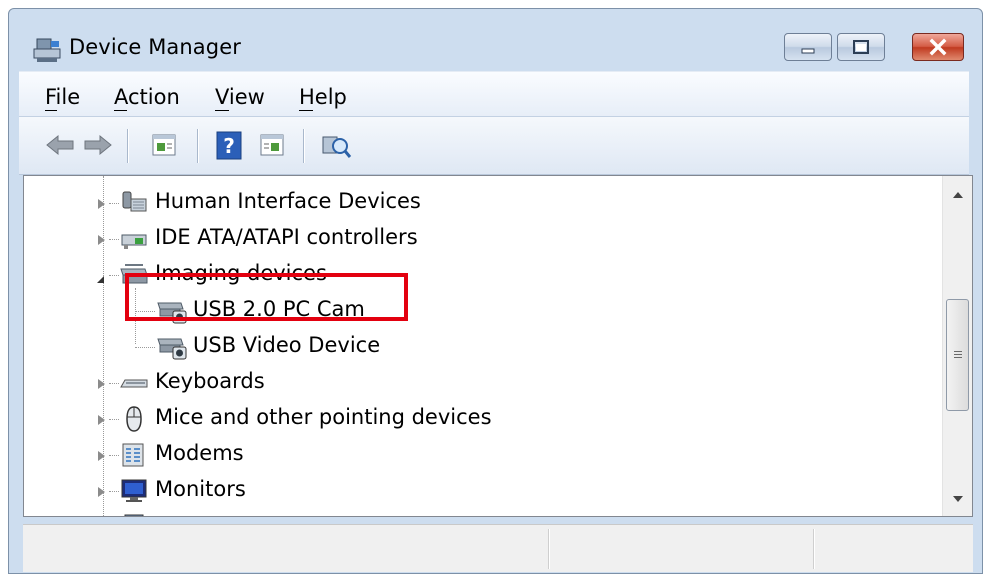  I want to click on title-bar: Device Manager, so click(495, 42).